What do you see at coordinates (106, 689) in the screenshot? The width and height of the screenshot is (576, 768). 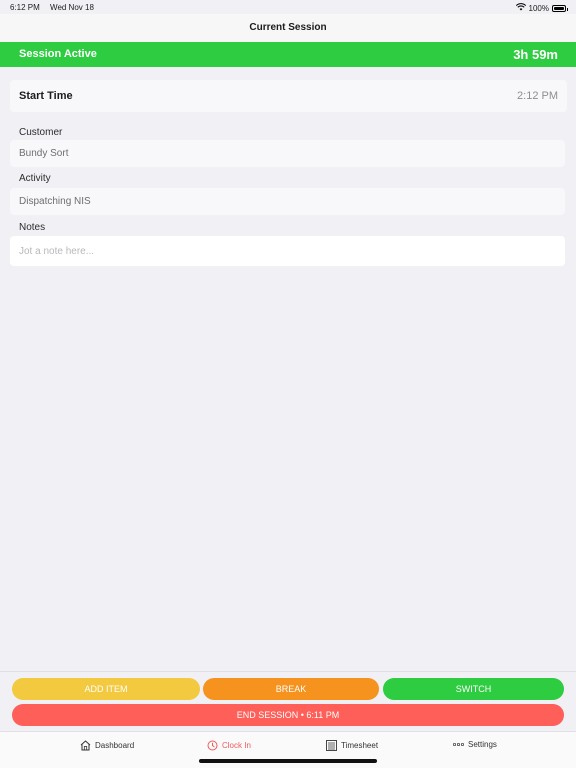 I see `add-item-button: ADD ITEM` at bounding box center [106, 689].